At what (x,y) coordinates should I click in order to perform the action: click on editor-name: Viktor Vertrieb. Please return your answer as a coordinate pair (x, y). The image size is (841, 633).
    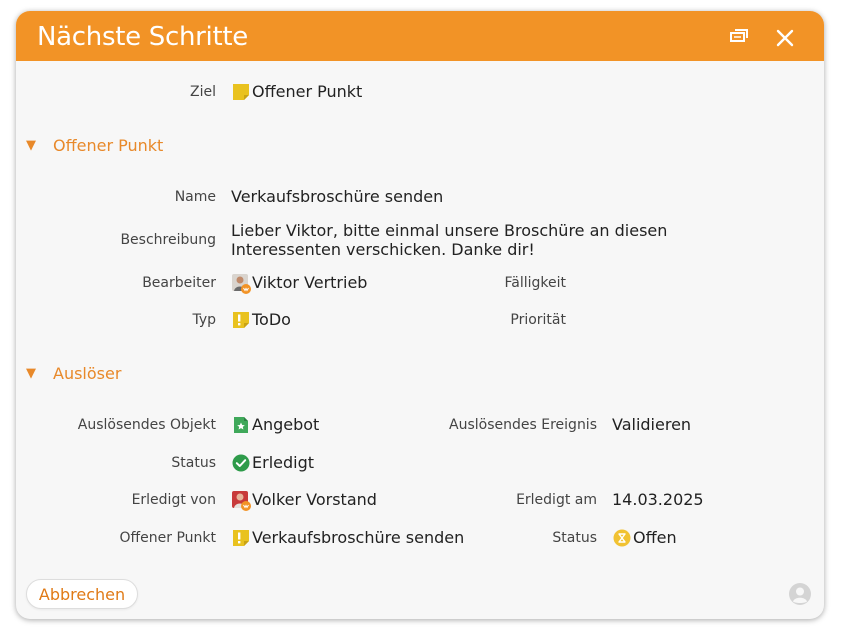
    Looking at the image, I should click on (310, 282).